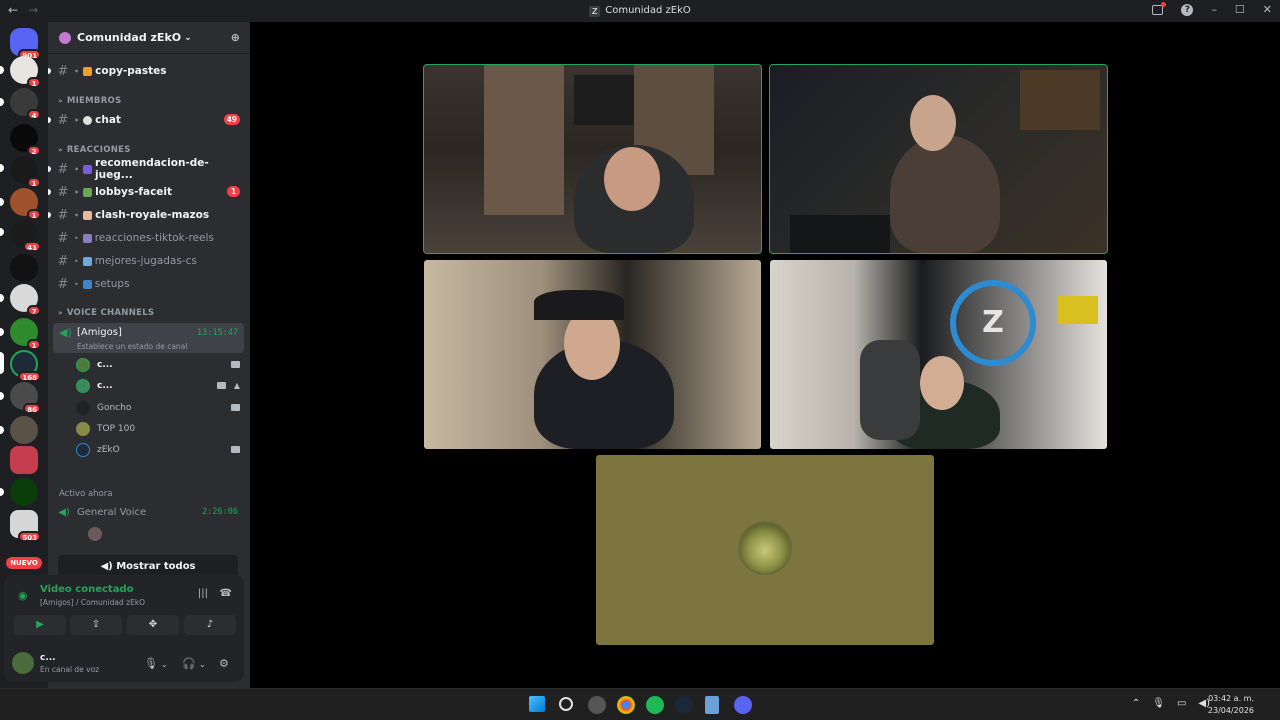 This screenshot has width=1280, height=720. I want to click on active-now-label: Activo ahora, so click(86, 494).